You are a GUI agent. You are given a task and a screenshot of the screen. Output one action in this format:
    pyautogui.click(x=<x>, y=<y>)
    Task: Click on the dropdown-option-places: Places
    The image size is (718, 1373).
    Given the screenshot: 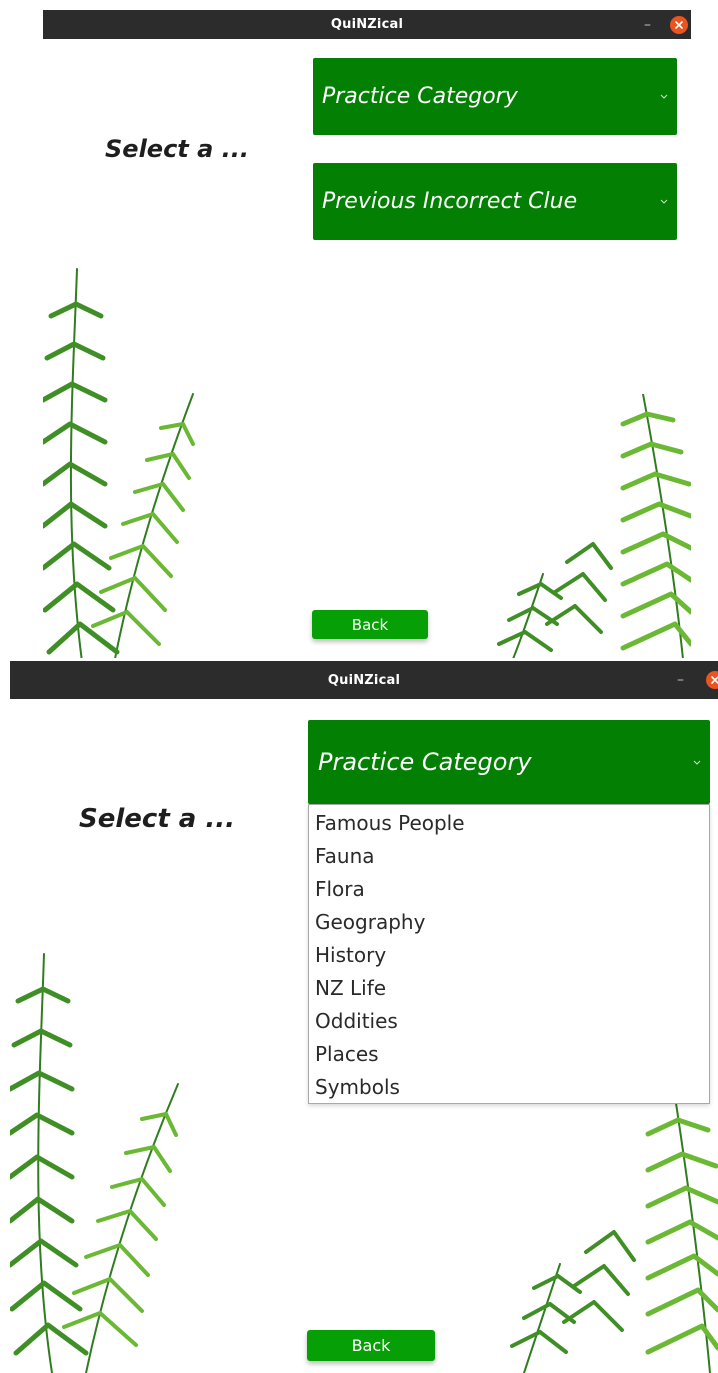 What is the action you would take?
    pyautogui.click(x=509, y=1054)
    